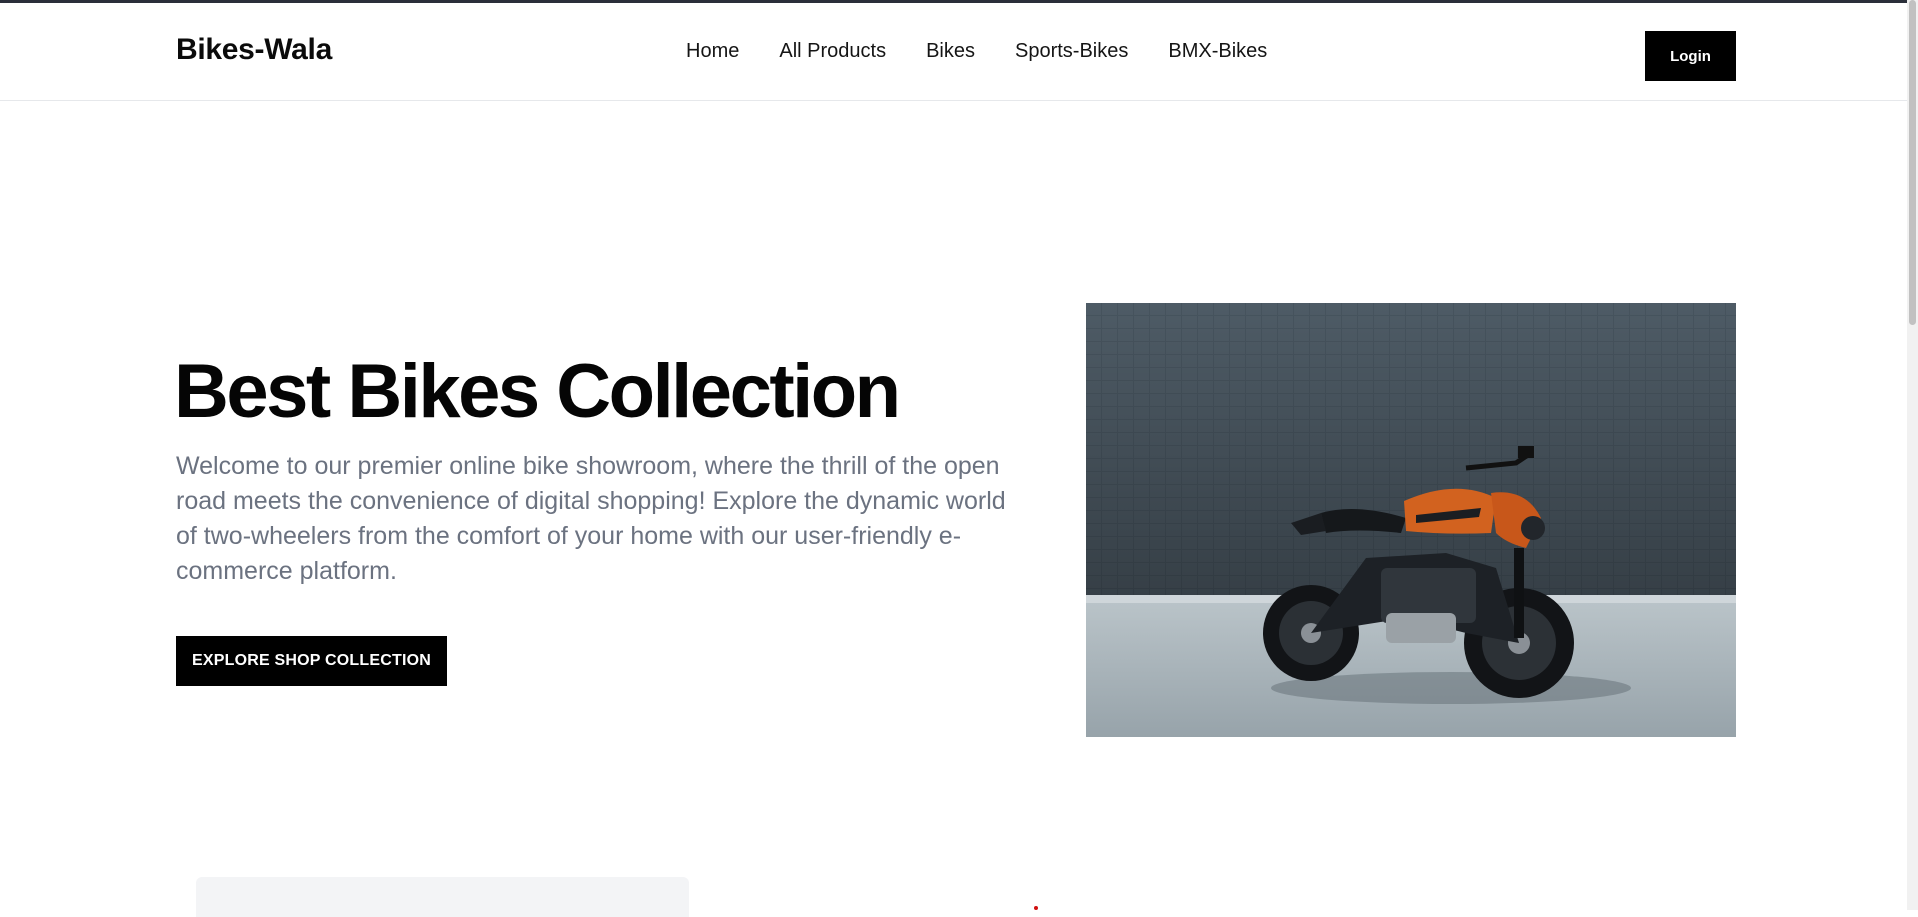  Describe the element at coordinates (1217, 51) in the screenshot. I see `nav-link-bmx-bikes: BMX-Bikes` at that location.